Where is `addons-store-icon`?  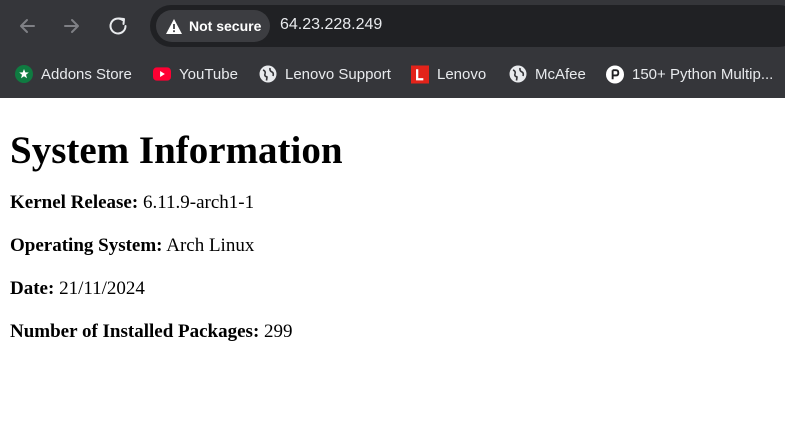
addons-store-icon is located at coordinates (24, 74).